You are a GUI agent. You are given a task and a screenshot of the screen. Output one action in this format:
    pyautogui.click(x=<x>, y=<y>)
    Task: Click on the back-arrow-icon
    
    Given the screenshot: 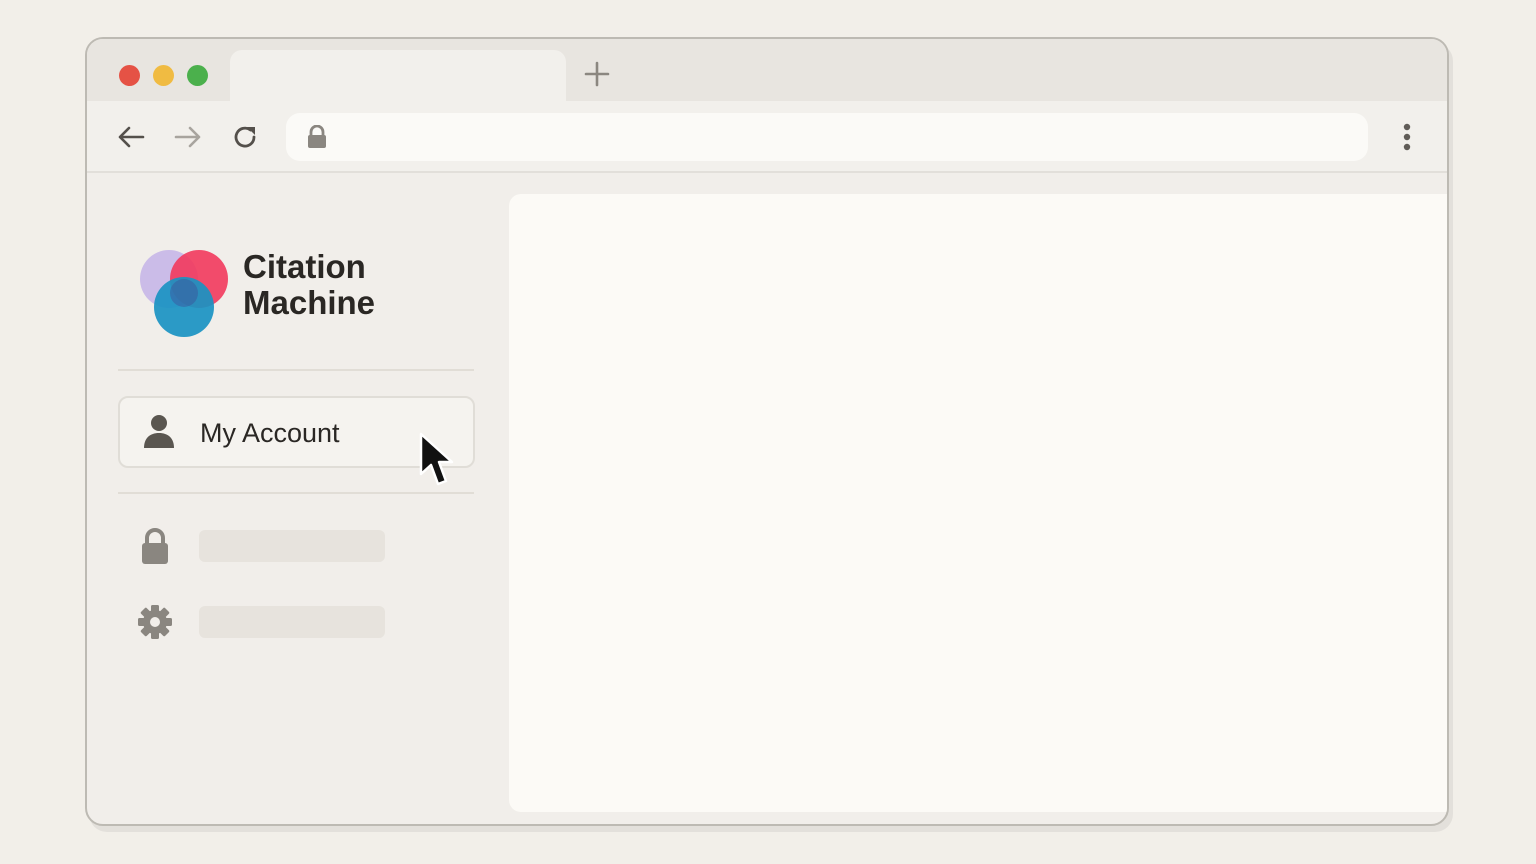 What is the action you would take?
    pyautogui.click(x=131, y=137)
    